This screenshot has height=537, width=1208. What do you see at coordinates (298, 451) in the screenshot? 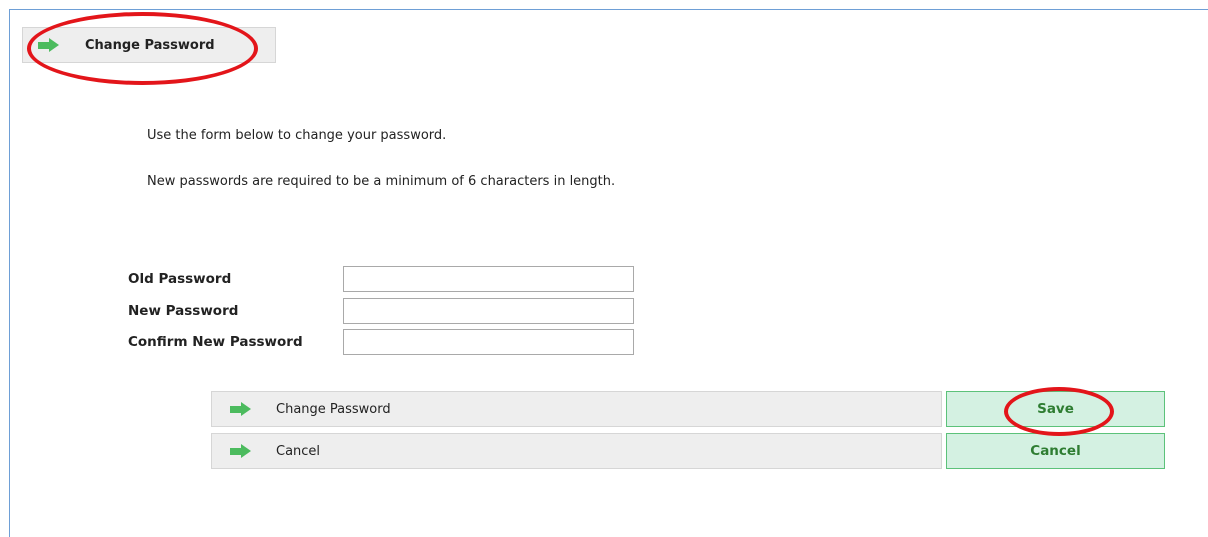
I see `cancel-row-label: Cancel` at bounding box center [298, 451].